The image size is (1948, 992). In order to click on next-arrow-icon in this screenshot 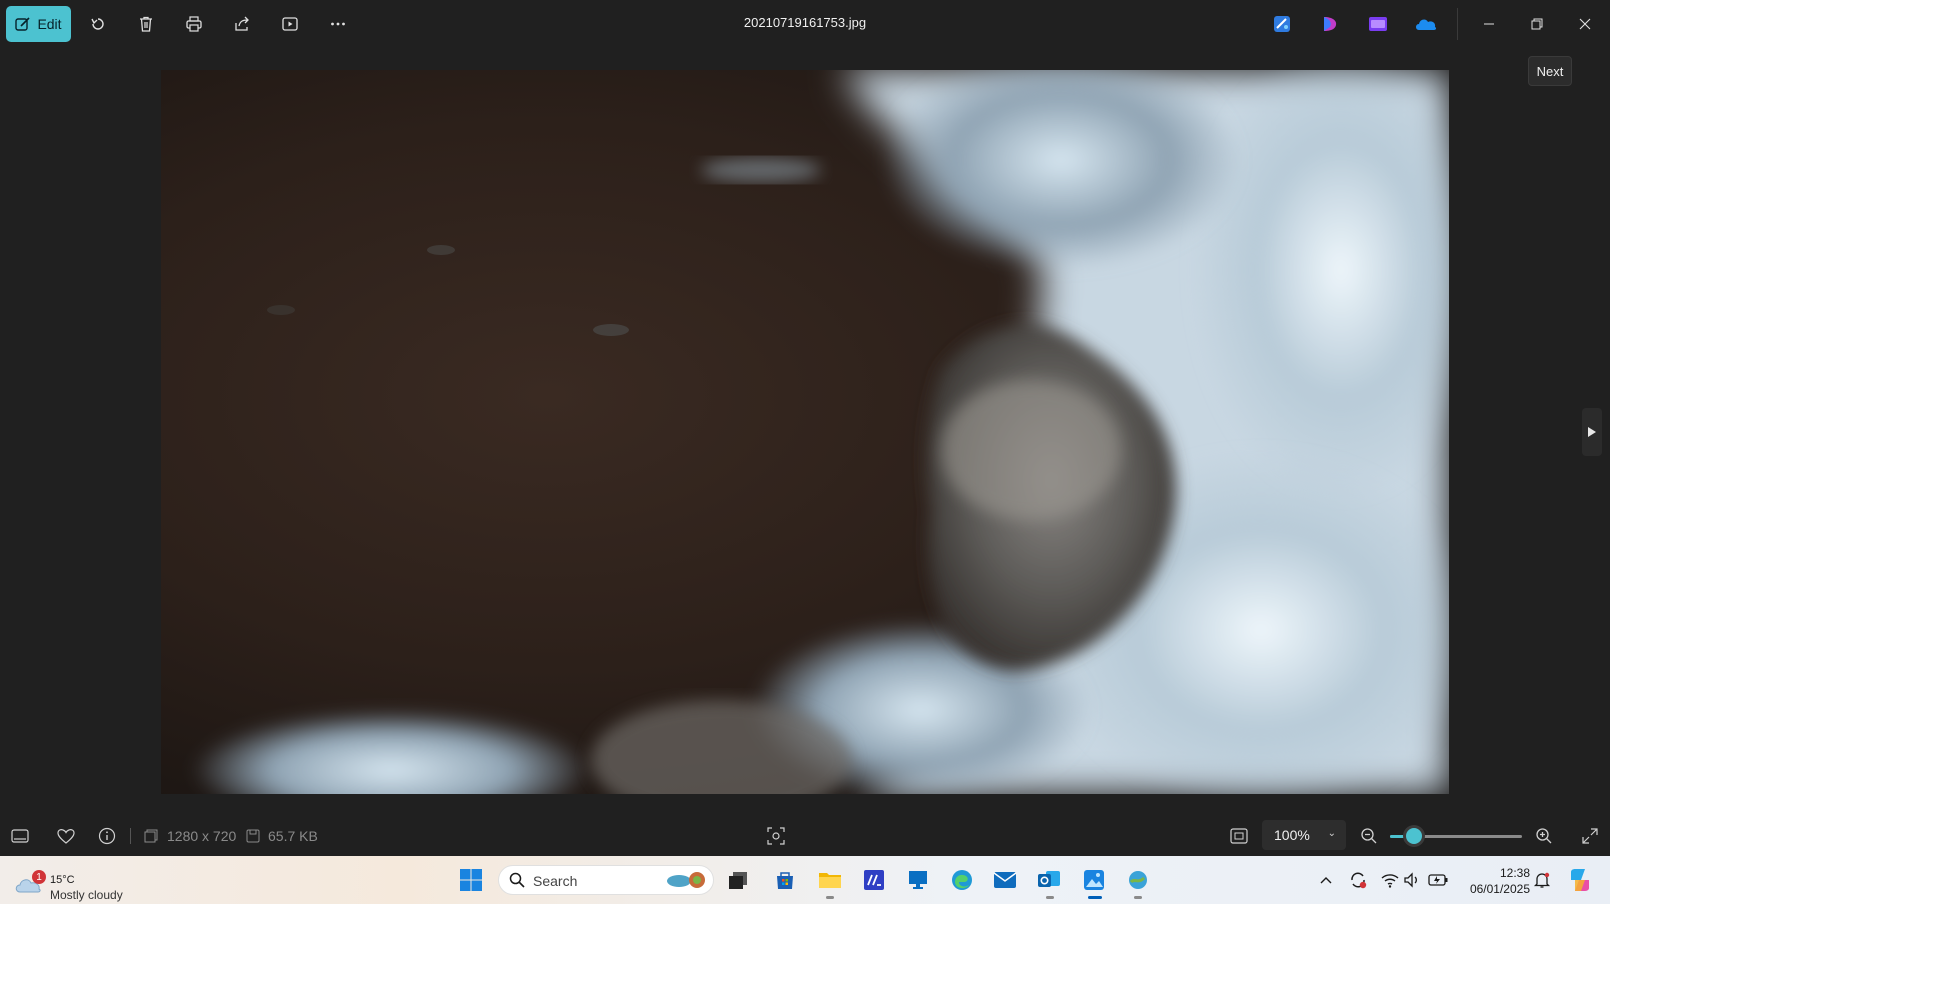, I will do `click(1592, 432)`.